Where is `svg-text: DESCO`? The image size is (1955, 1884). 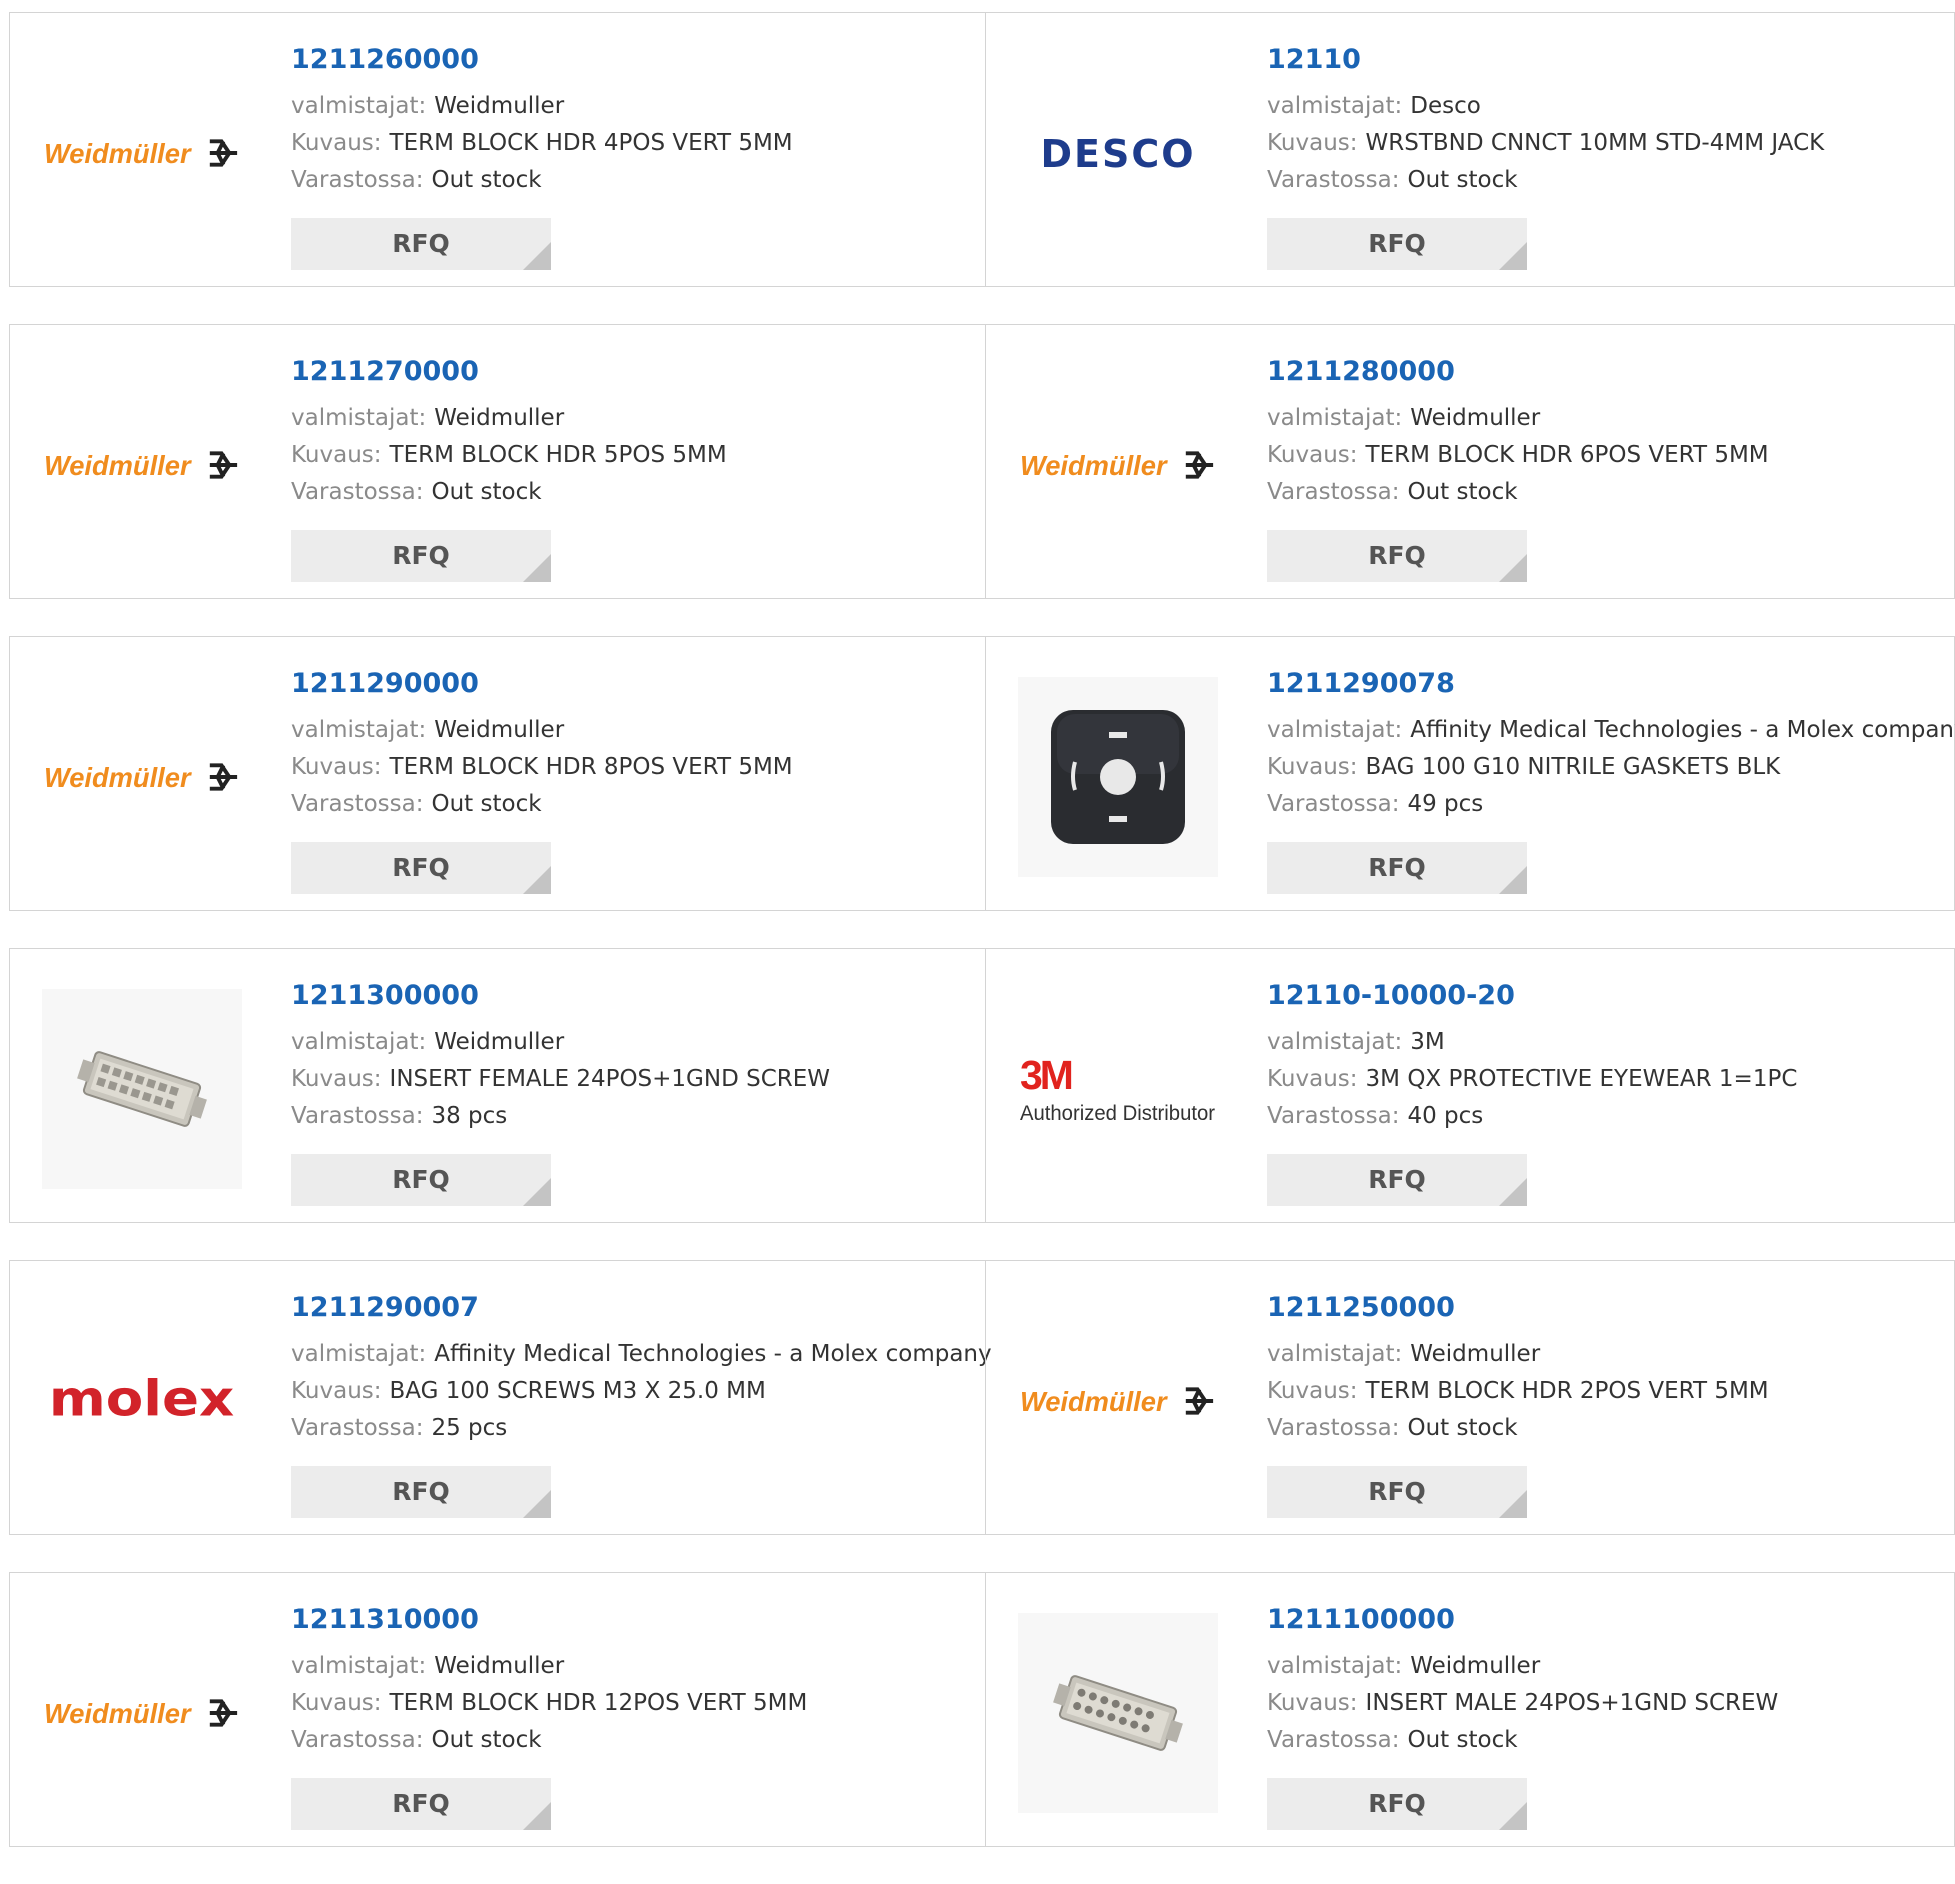
svg-text: DESCO is located at coordinates (1117, 153).